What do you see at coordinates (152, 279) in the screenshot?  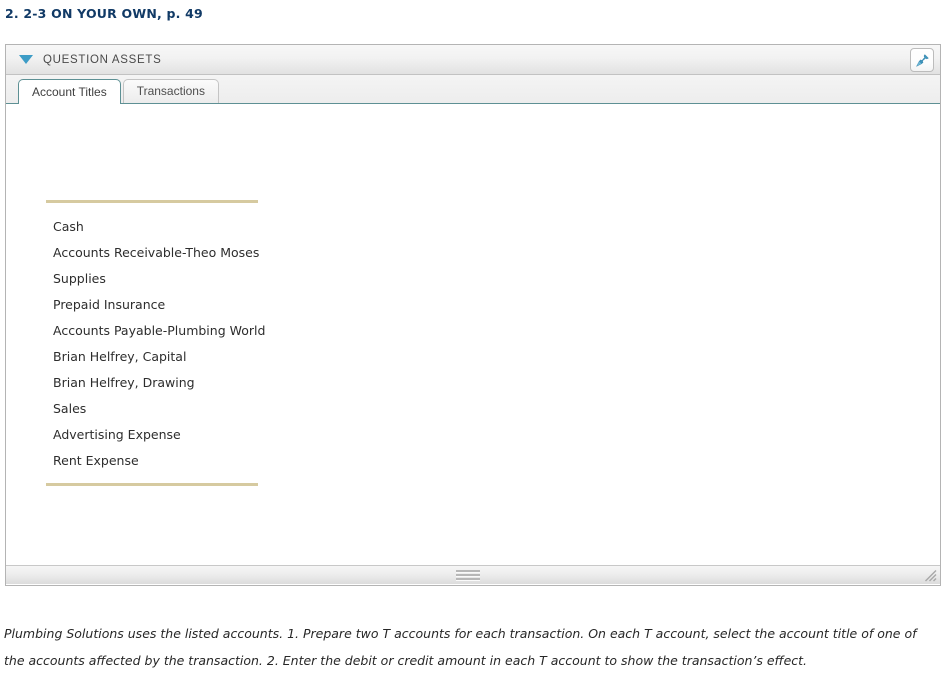 I see `list-item: Supplies` at bounding box center [152, 279].